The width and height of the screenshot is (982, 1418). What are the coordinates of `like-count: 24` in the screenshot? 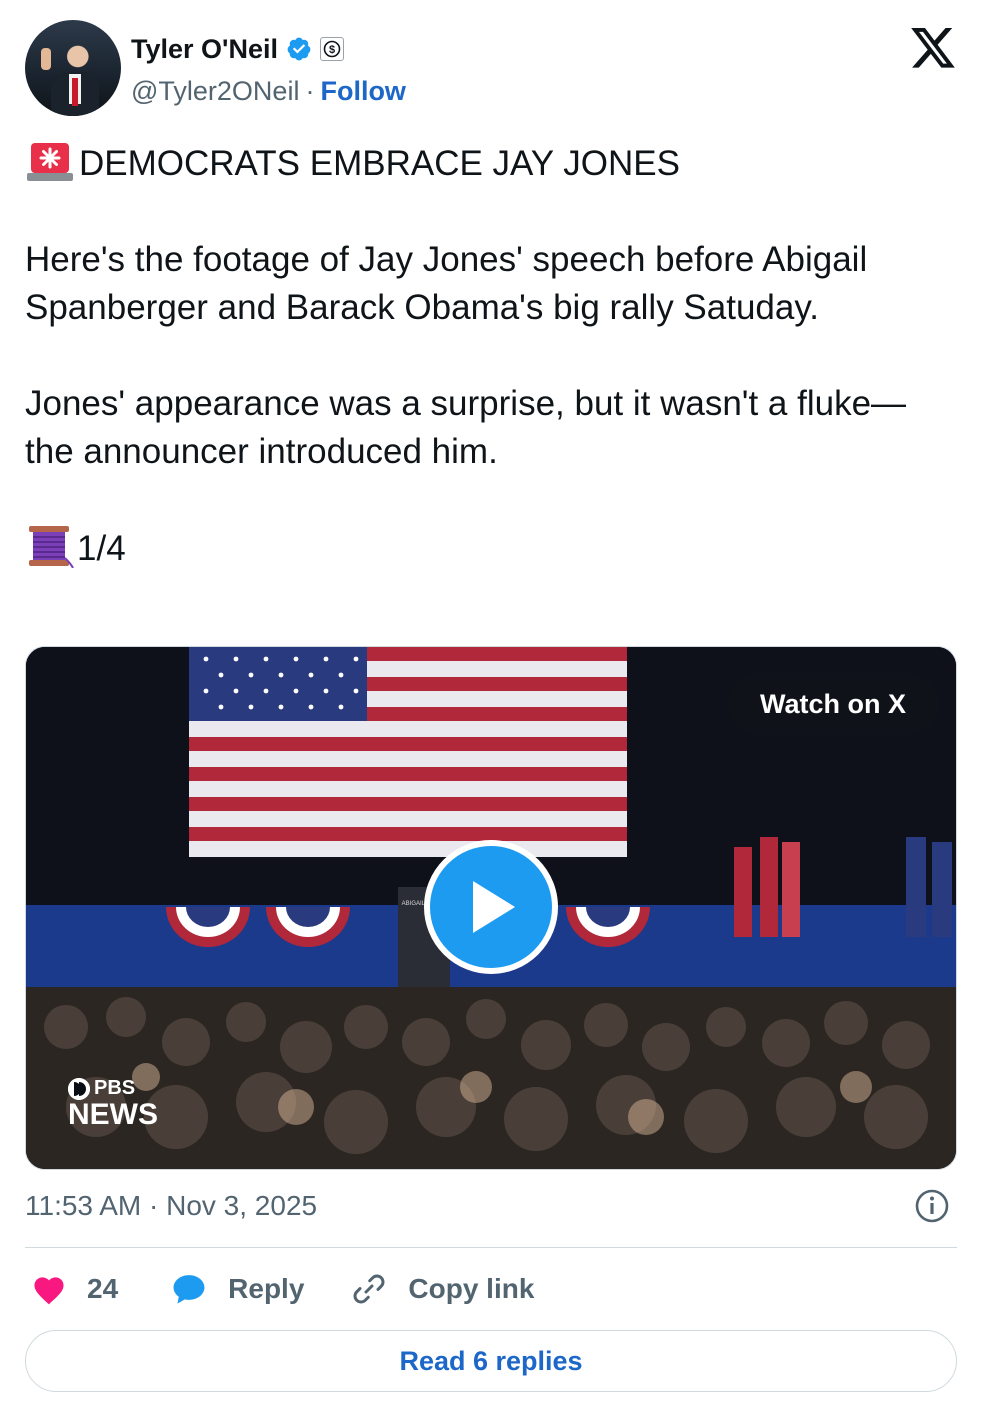 It's located at (103, 1288).